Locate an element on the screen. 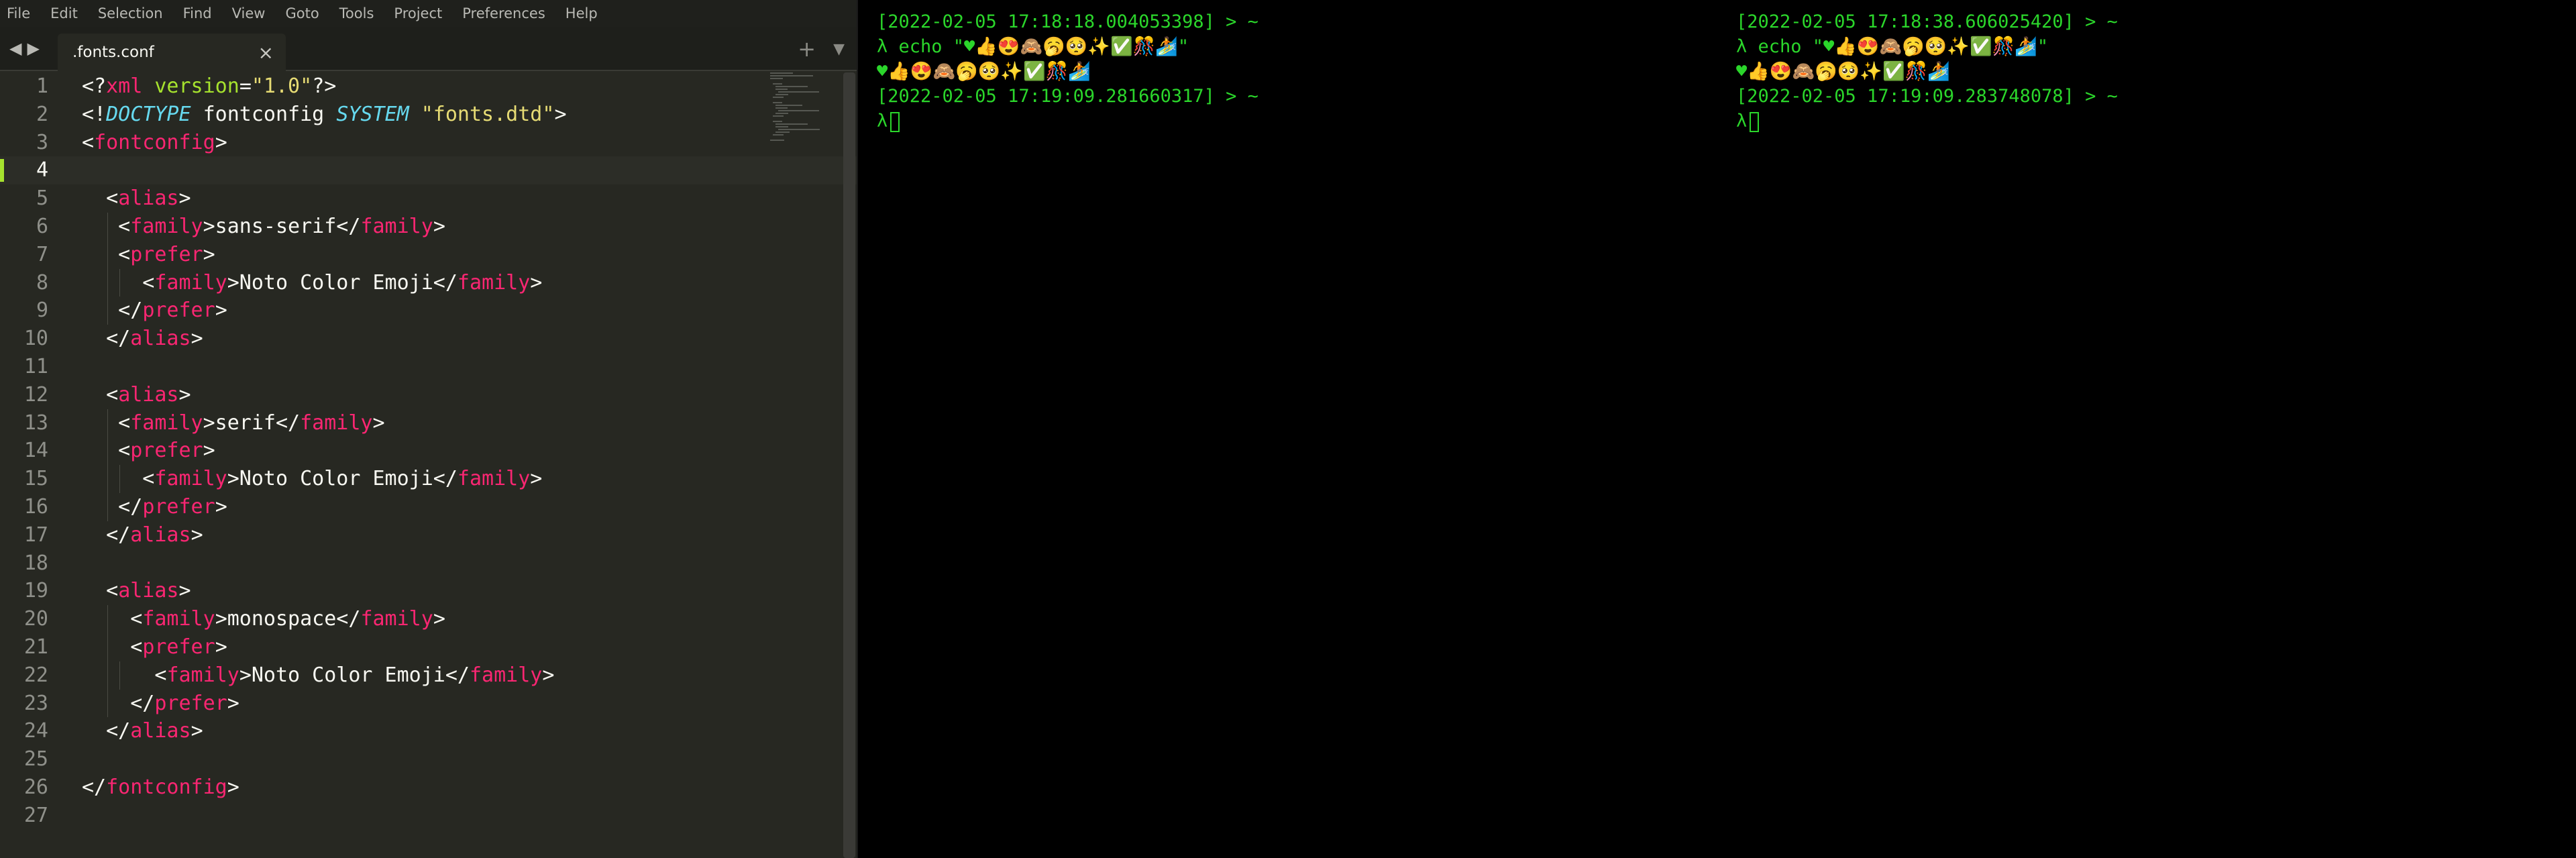 The image size is (2576, 858). chevron-left-icon: ◀ is located at coordinates (18, 48).